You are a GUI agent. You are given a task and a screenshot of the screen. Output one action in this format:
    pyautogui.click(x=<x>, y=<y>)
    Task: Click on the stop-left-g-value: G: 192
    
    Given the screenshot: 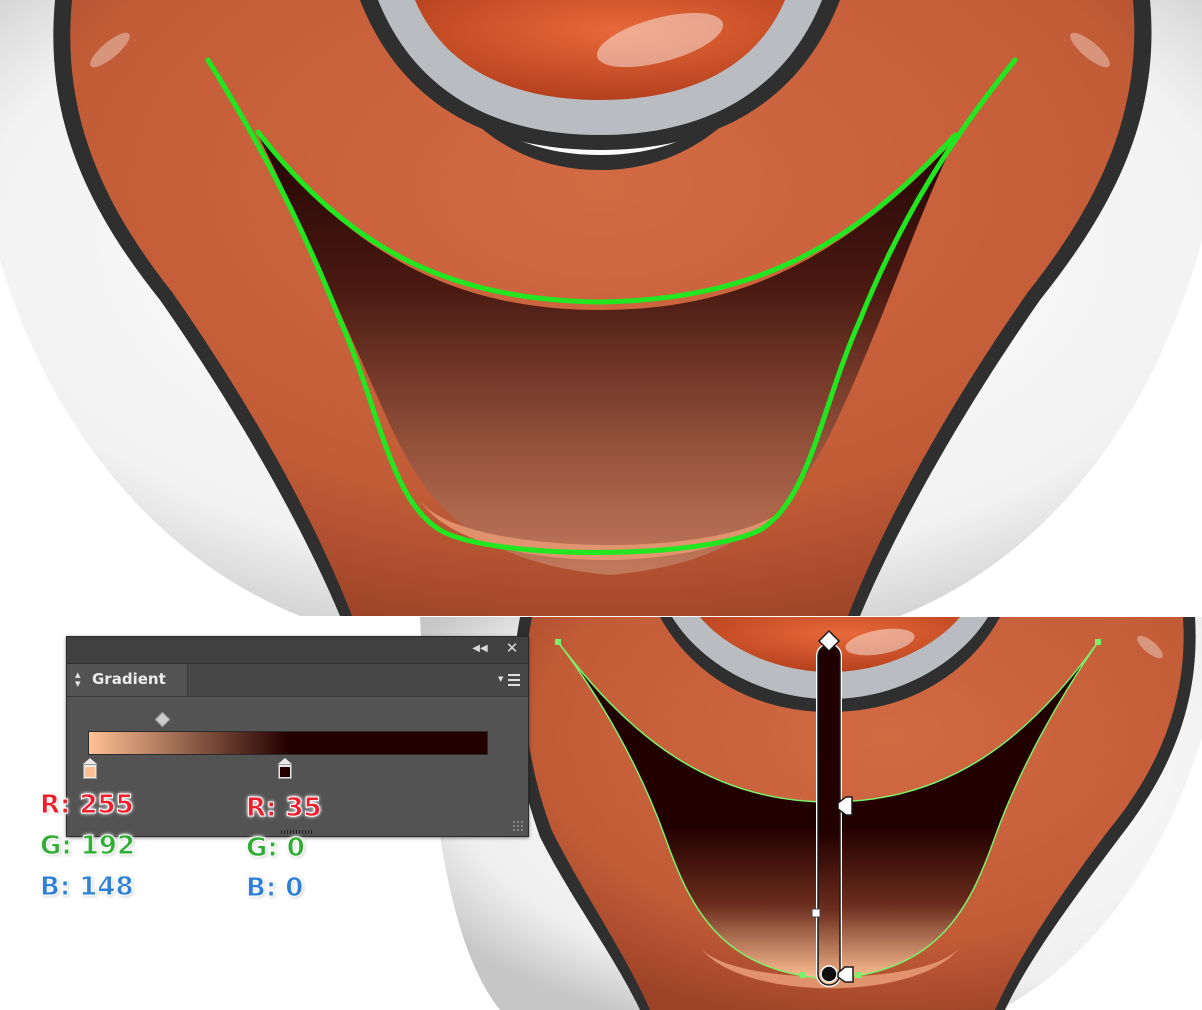 What is the action you would take?
    pyautogui.click(x=87, y=846)
    